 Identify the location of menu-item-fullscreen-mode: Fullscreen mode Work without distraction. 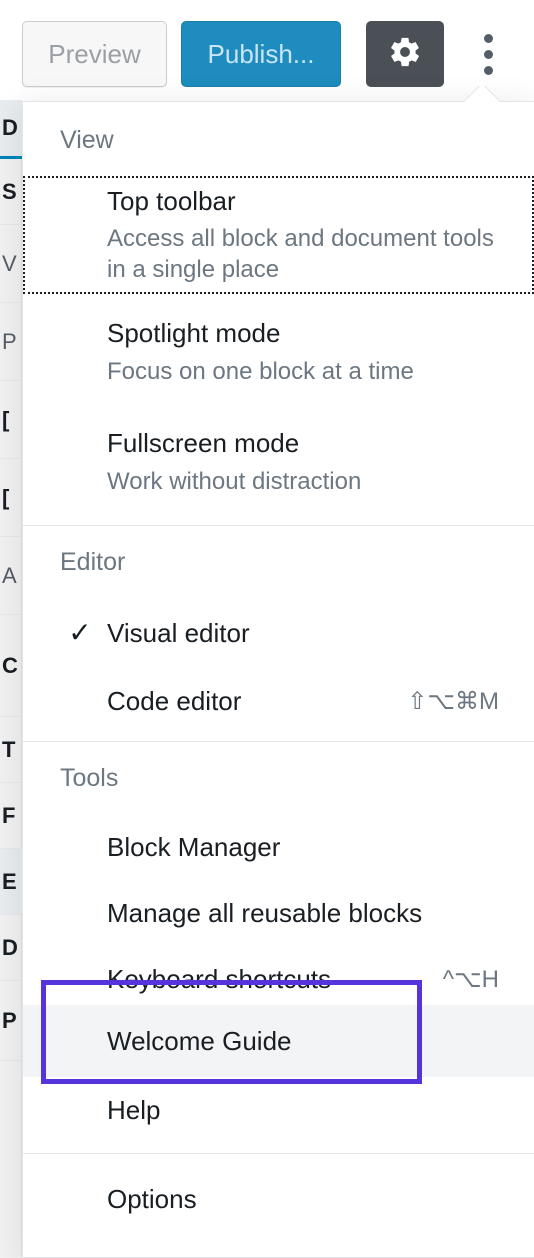
(278, 462).